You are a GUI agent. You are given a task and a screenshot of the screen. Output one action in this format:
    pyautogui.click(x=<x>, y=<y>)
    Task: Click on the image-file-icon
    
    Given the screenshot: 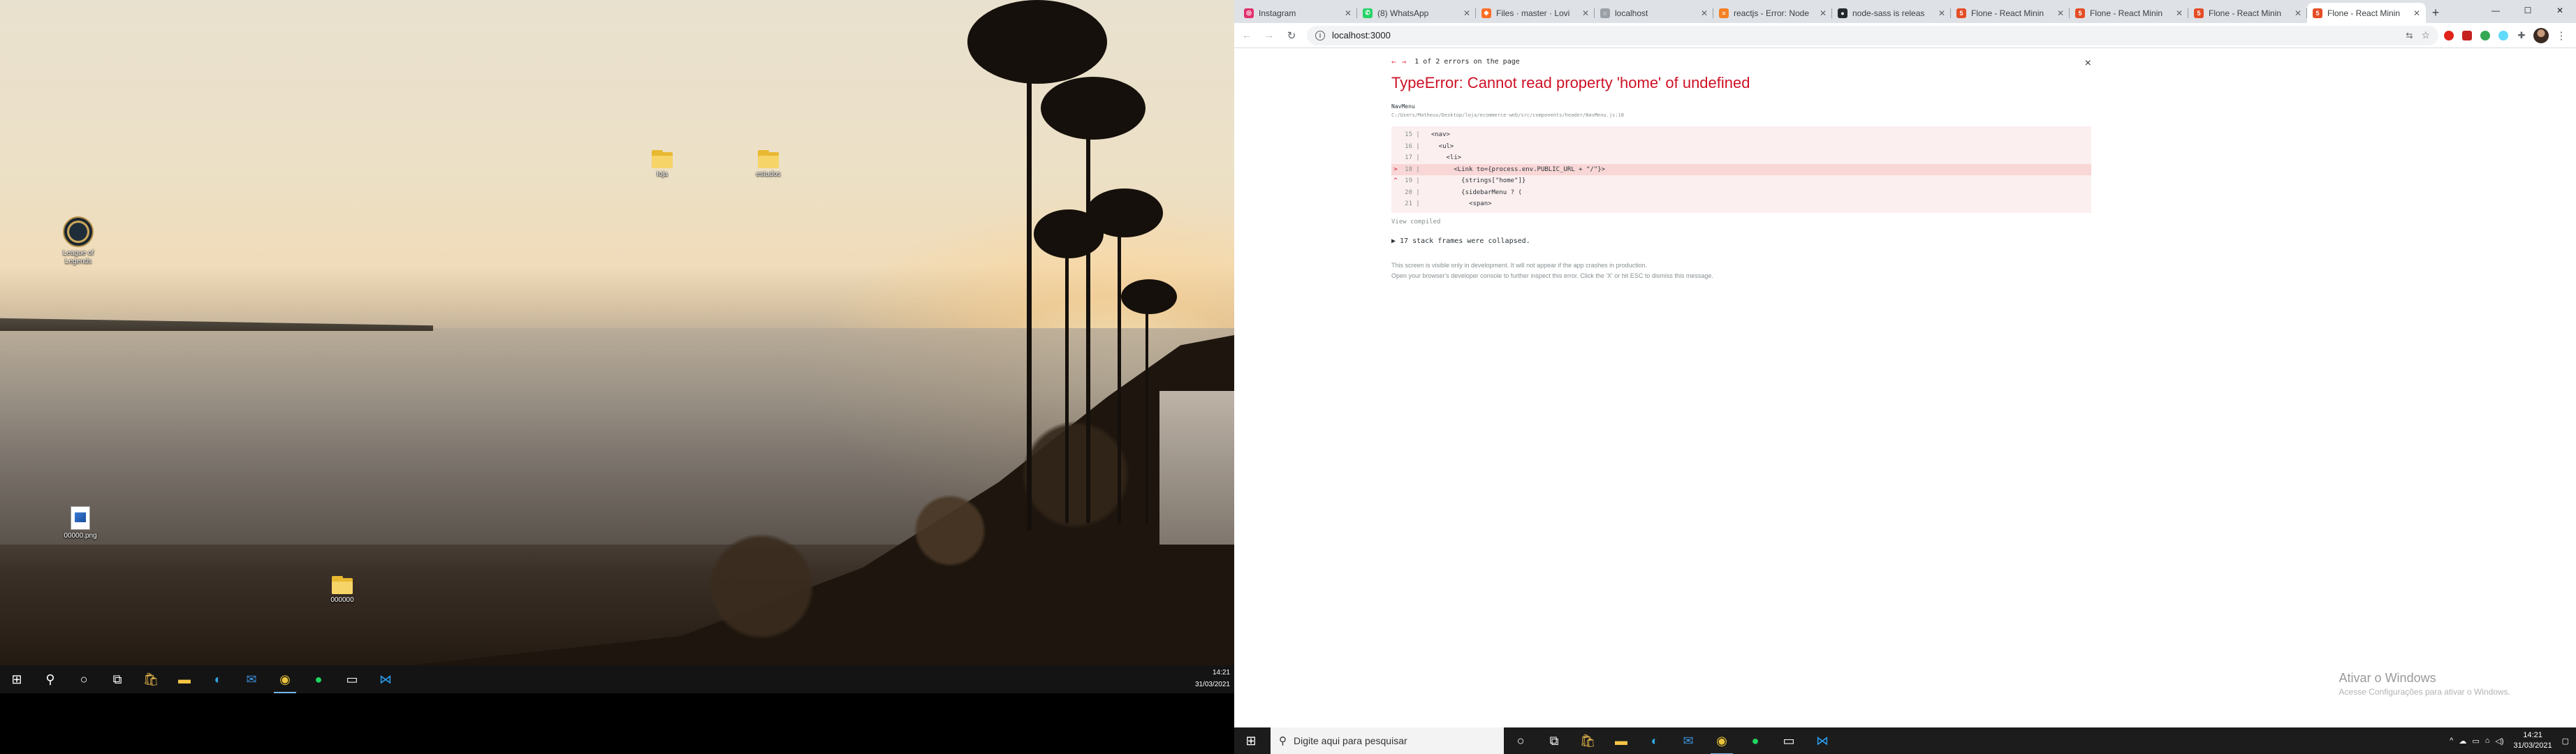 What is the action you would take?
    pyautogui.click(x=80, y=518)
    